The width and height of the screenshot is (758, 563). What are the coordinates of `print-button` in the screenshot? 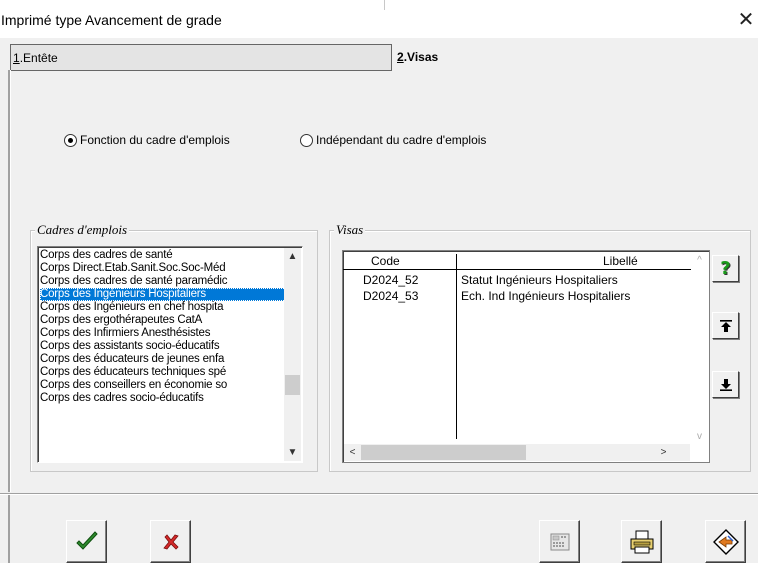 It's located at (641, 541).